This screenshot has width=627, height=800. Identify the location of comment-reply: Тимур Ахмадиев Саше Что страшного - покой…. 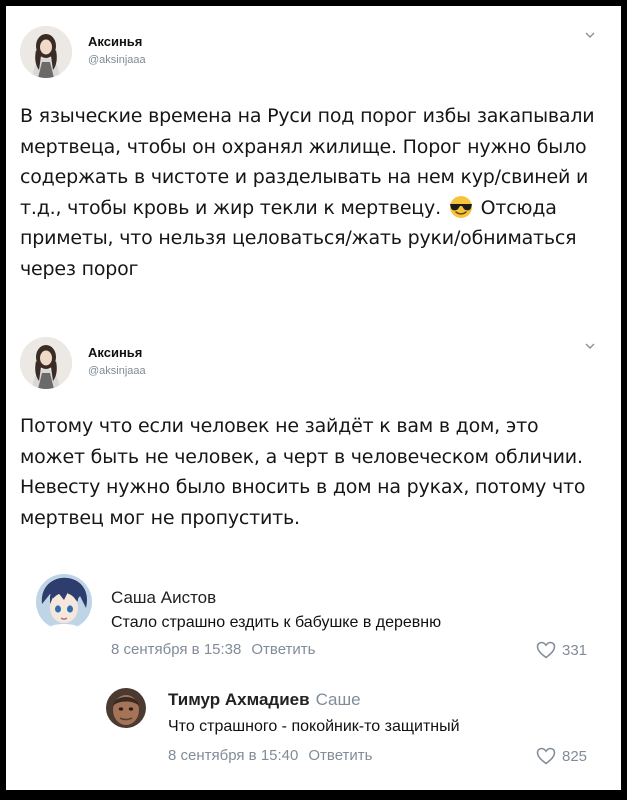
(356, 733).